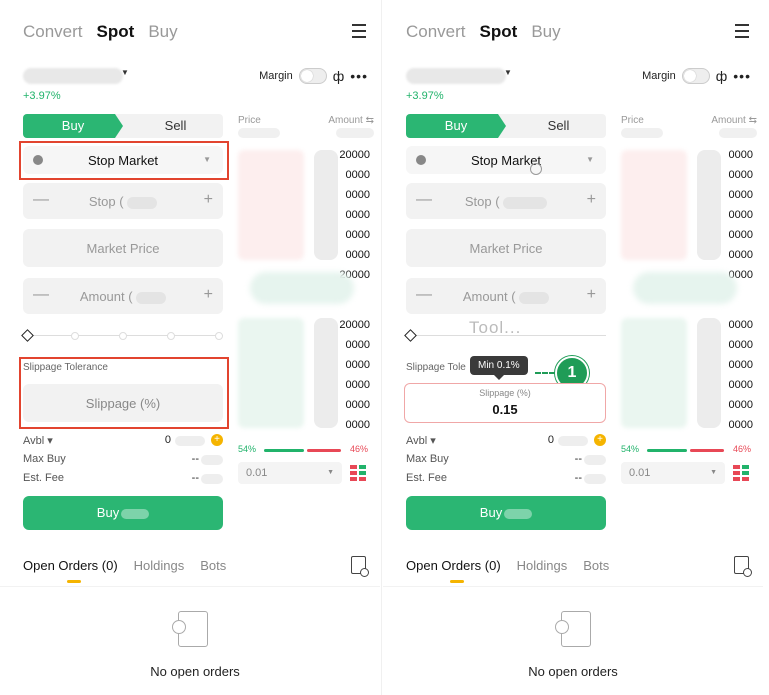 This screenshot has height=695, width=769. What do you see at coordinates (630, 449) in the screenshot?
I see `buy-ratio: 54%` at bounding box center [630, 449].